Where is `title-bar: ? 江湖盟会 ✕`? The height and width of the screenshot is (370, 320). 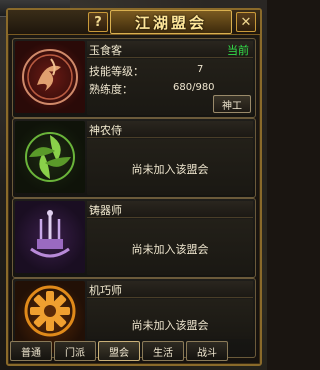
title-bar: ? 江湖盟会 ✕ is located at coordinates (134, 22).